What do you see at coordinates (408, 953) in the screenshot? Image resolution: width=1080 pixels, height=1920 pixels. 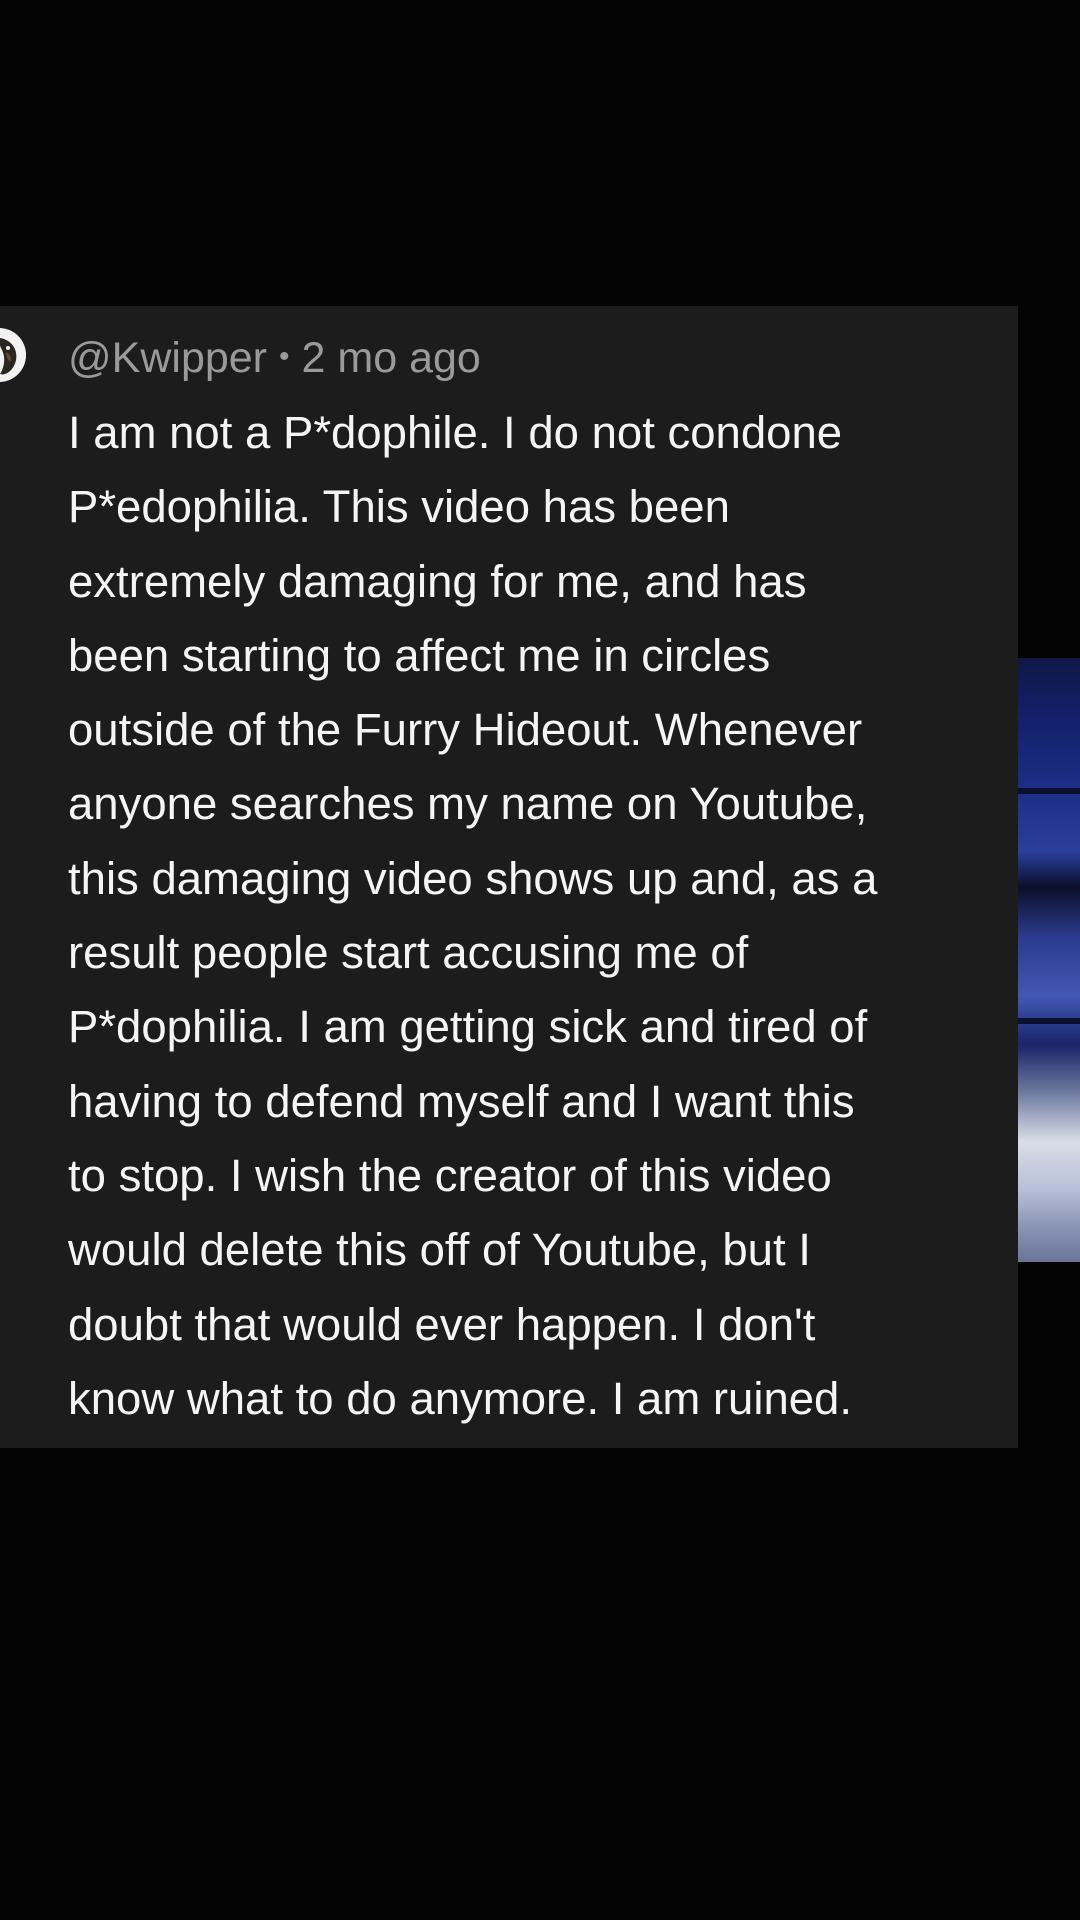 I see `comment-line: result people start accusing me of` at bounding box center [408, 953].